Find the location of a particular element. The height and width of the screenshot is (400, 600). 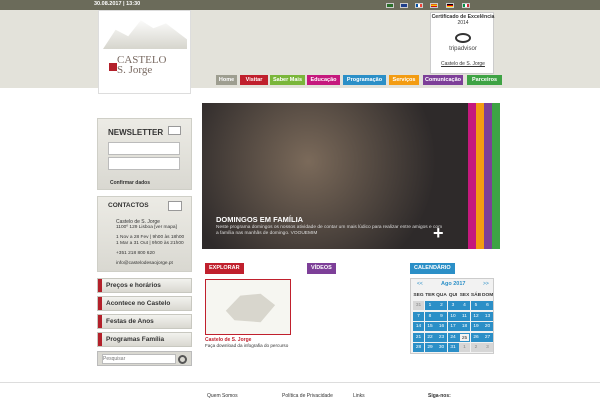

sidebar-item-1: Acontece no Castelo is located at coordinates (144, 303).